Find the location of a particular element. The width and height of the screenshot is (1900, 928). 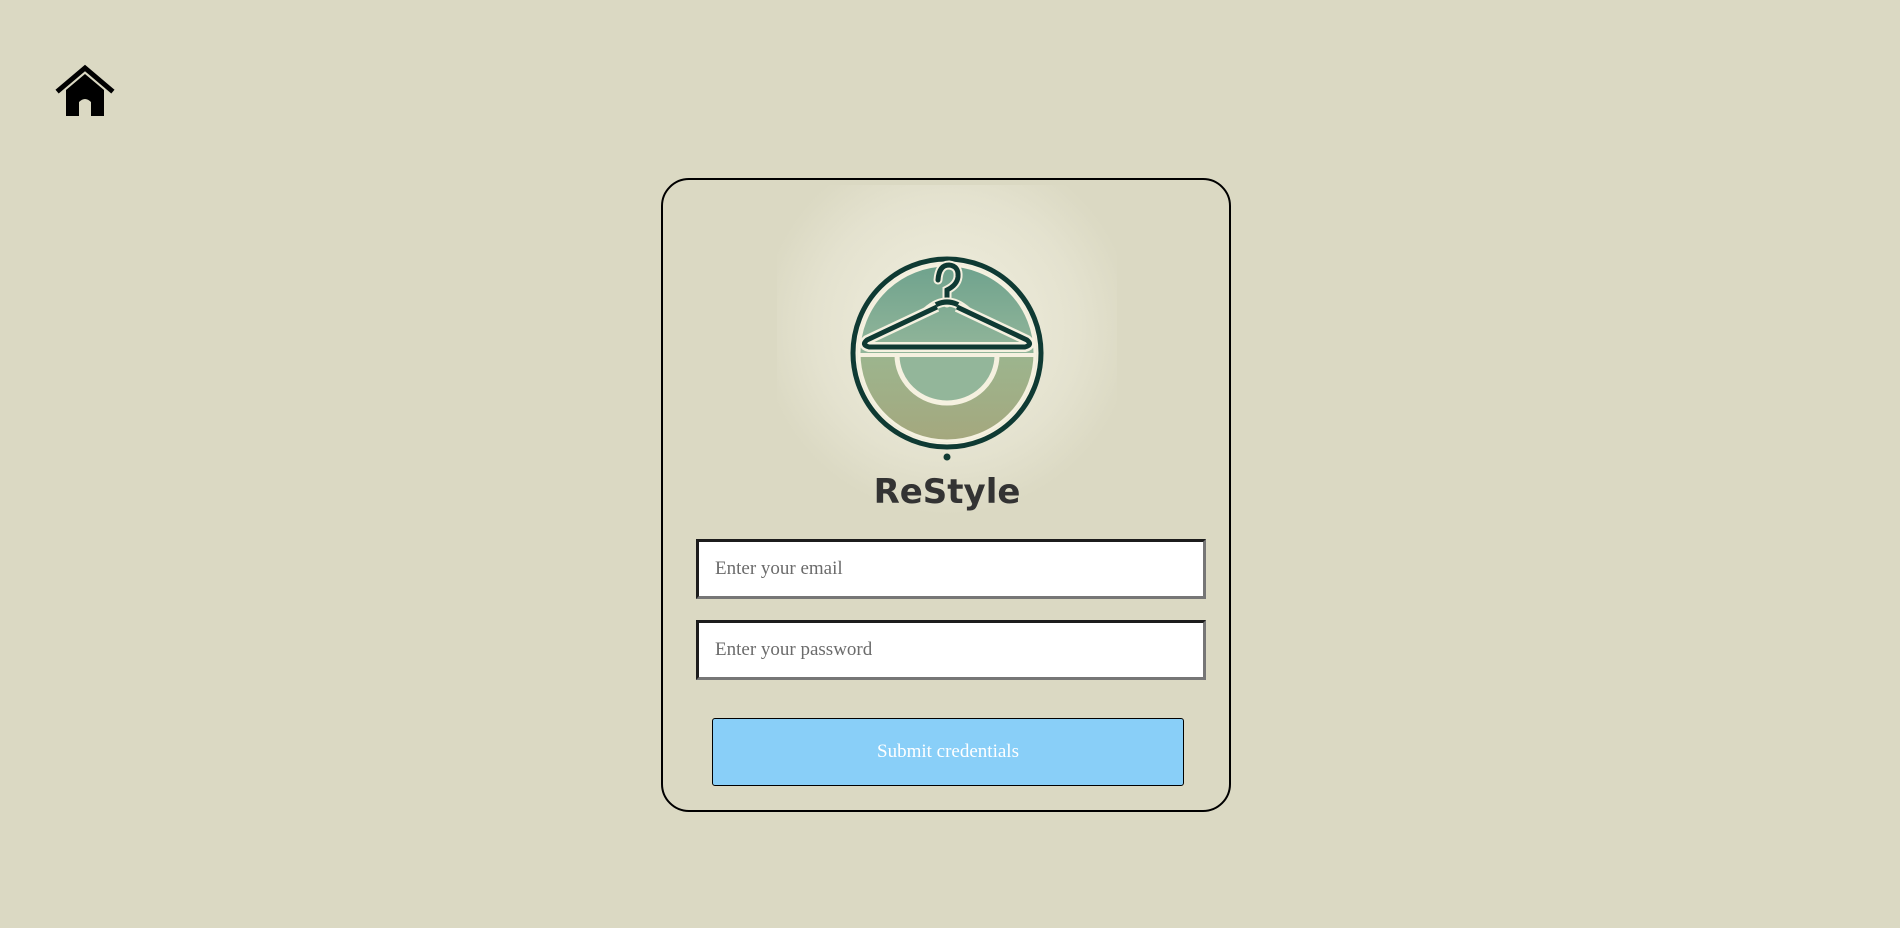

brand-name: ReStyle is located at coordinates (947, 492).